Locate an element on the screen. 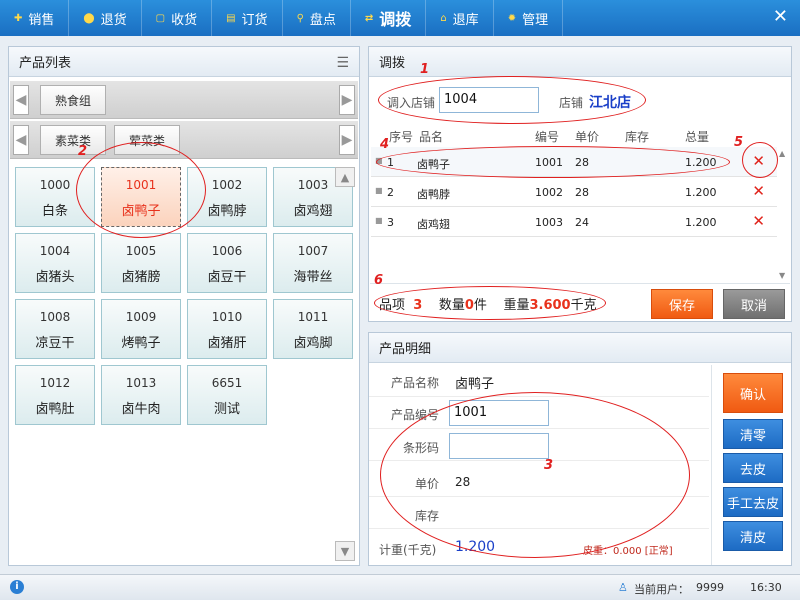  product-code-input: 1001 is located at coordinates (499, 413).